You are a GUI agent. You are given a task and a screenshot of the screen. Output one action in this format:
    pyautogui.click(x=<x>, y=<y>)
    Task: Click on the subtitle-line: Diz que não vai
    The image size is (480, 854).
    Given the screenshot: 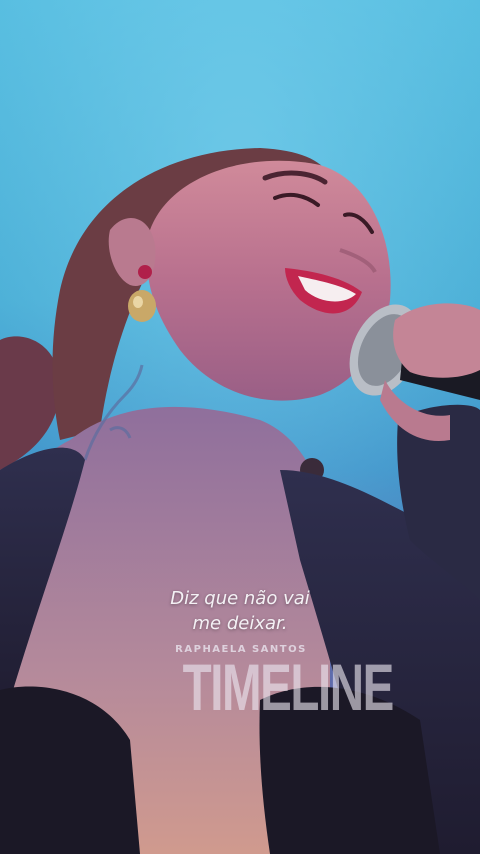 What is the action you would take?
    pyautogui.click(x=240, y=598)
    